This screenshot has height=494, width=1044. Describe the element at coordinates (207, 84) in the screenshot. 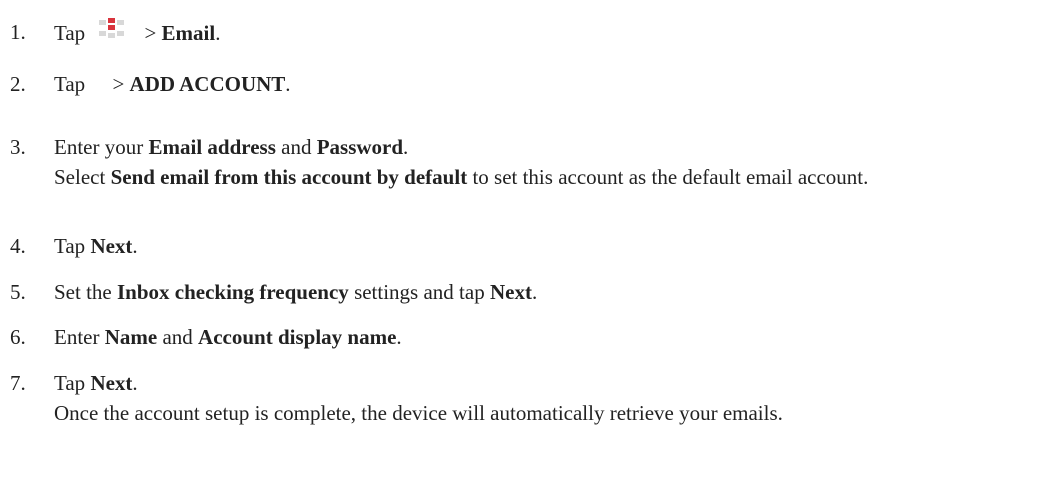

I see `step-bold: ADD ACCOUNT` at that location.